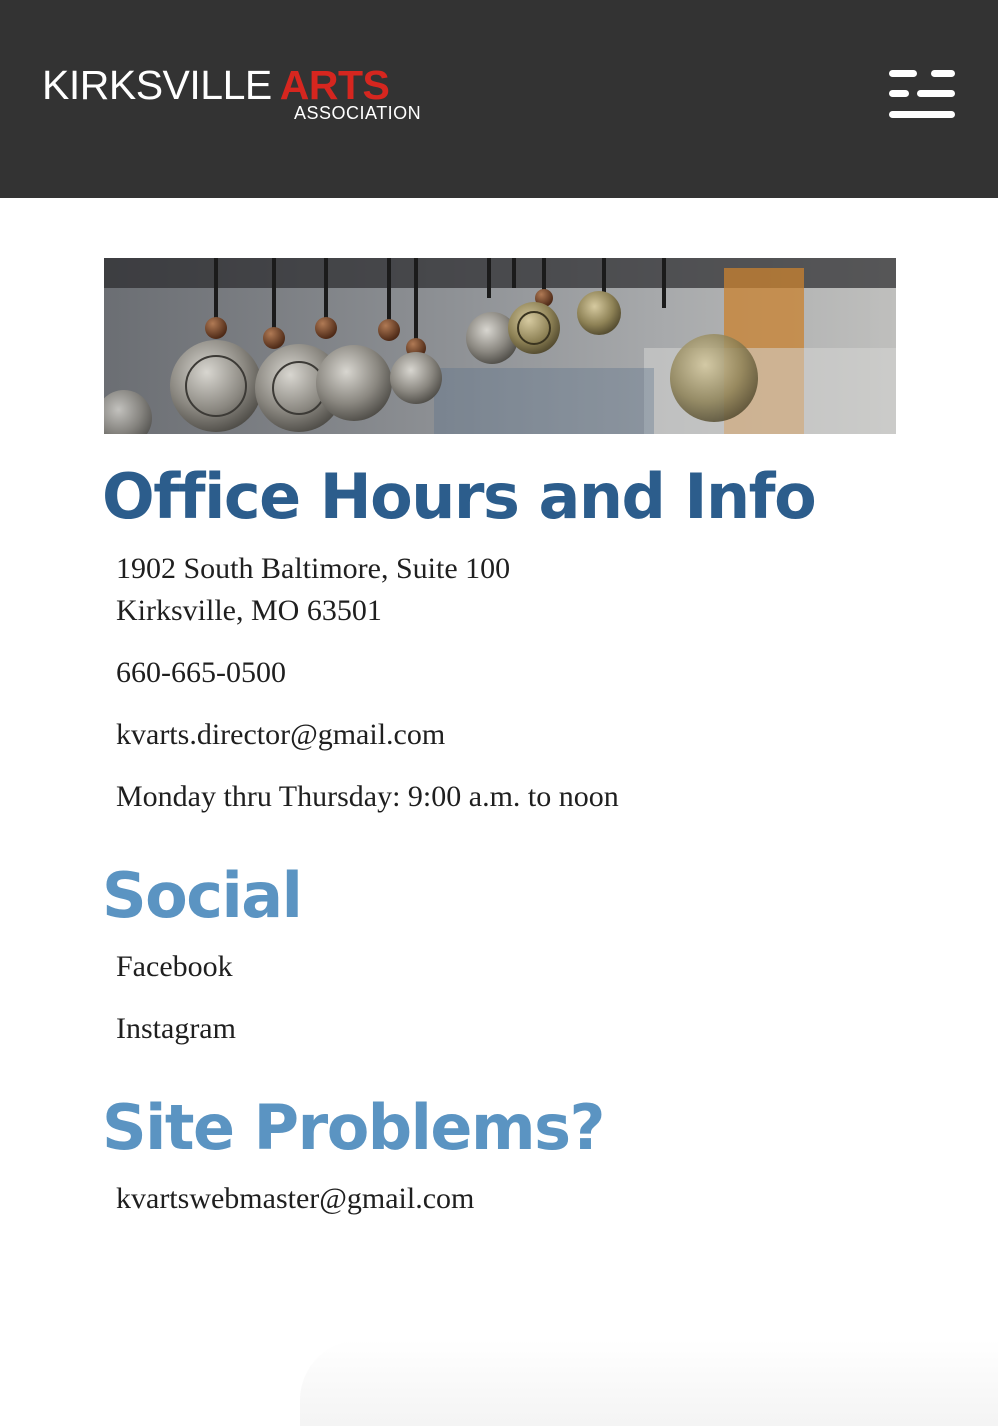 The image size is (998, 1426). Describe the element at coordinates (649, 1383) in the screenshot. I see `bottom-shadow` at that location.